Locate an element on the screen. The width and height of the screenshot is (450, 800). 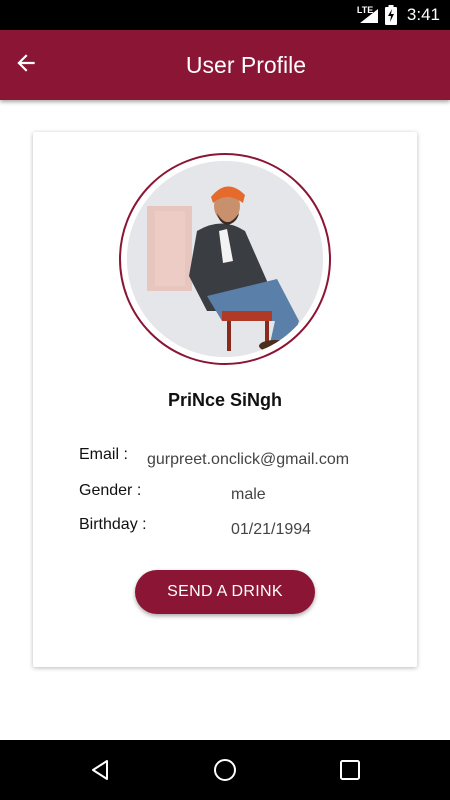
home-circle-icon is located at coordinates (225, 770).